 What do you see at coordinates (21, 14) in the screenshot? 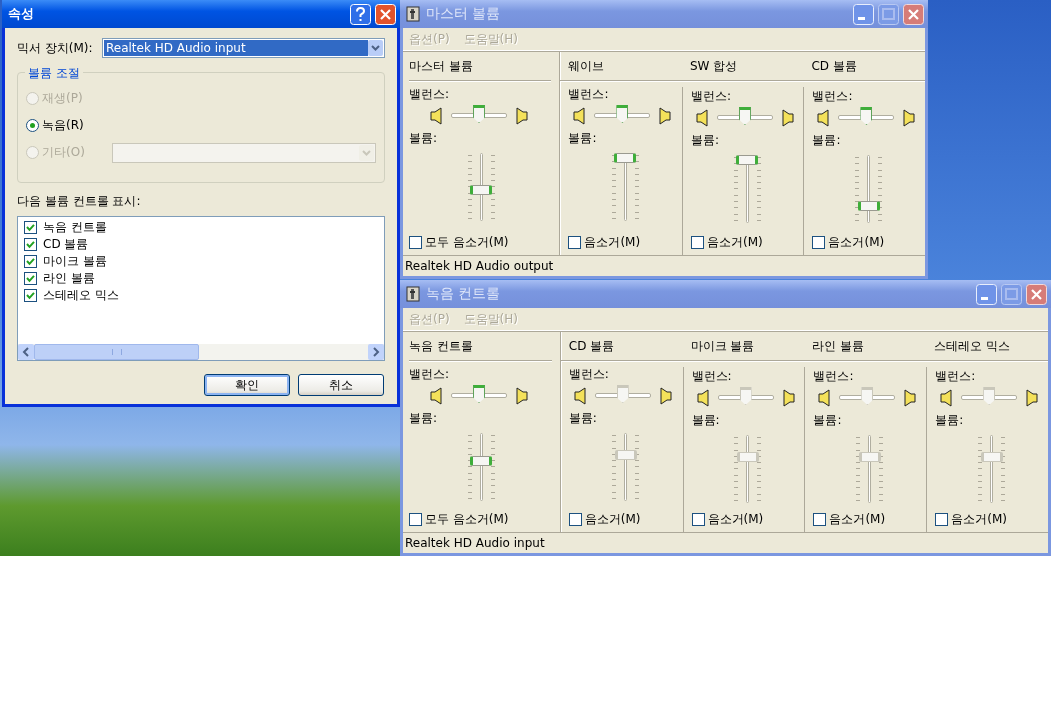
I see `window-title: 속성` at bounding box center [21, 14].